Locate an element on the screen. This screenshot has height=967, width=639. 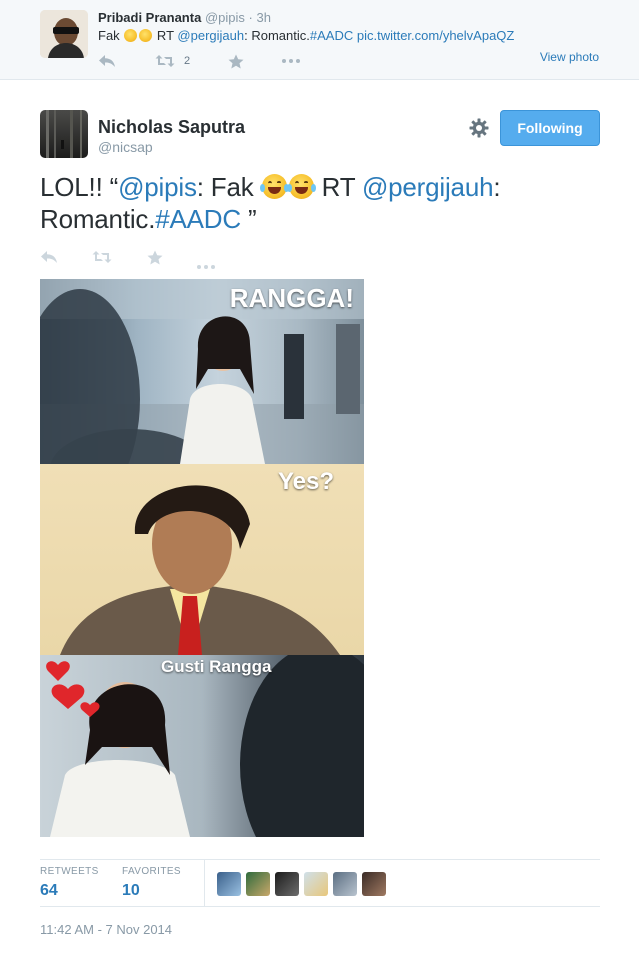
meme-caption-1: RANGGA! is located at coordinates (291, 298).